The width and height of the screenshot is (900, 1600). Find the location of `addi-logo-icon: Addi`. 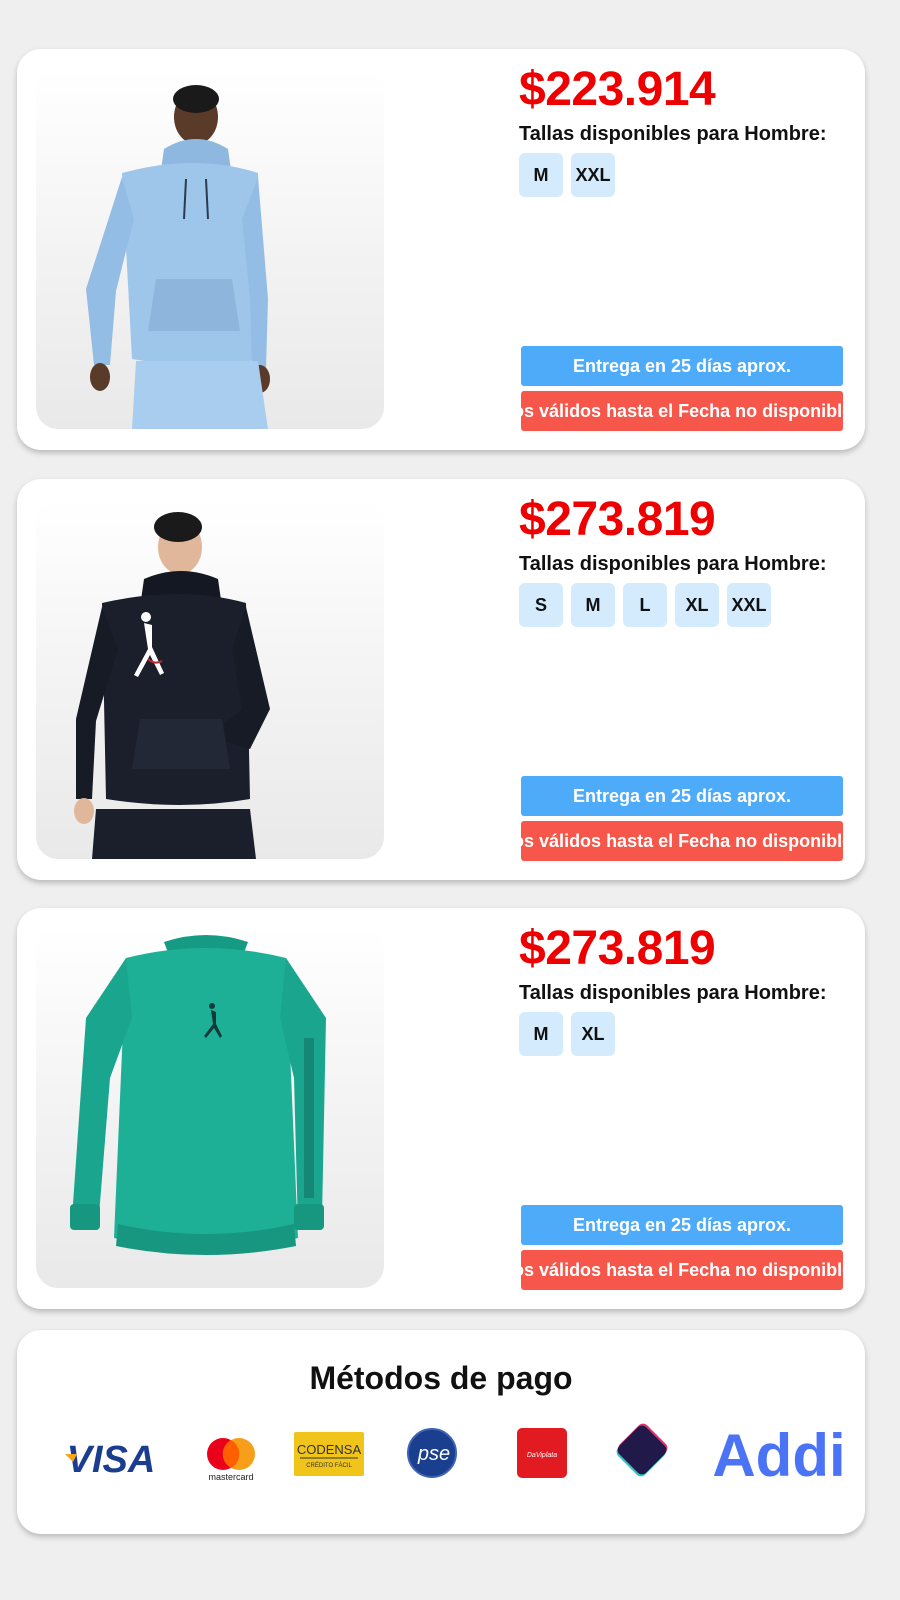

addi-logo-icon: Addi is located at coordinates (778, 1455).